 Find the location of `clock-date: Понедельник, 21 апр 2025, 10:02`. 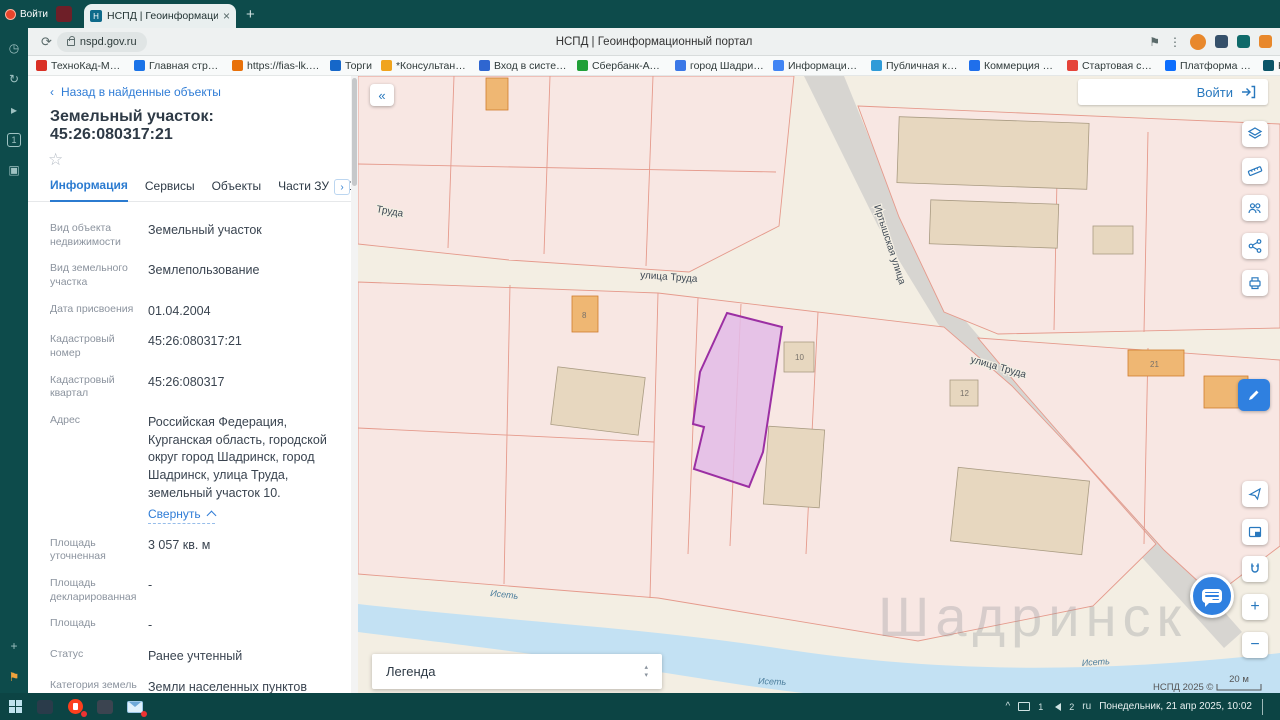

clock-date: Понедельник, 21 апр 2025, 10:02 is located at coordinates (1175, 706).